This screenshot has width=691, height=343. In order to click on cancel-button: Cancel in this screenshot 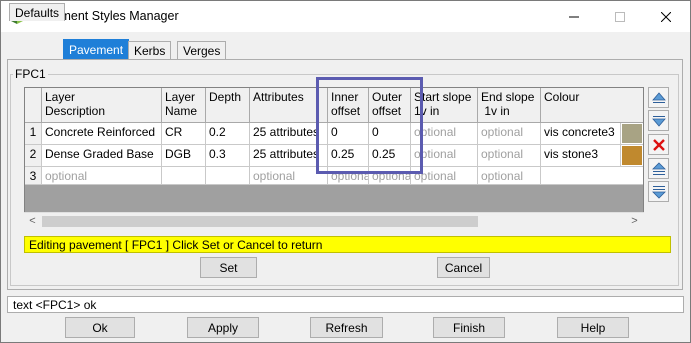, I will do `click(463, 267)`.